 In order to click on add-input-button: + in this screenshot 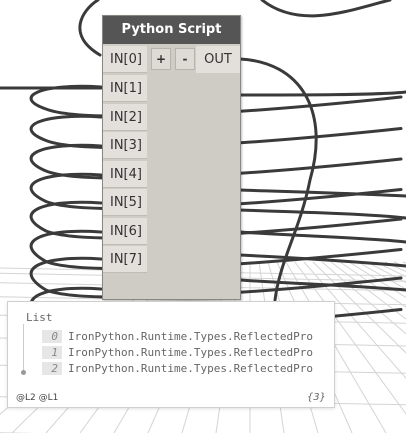, I will do `click(161, 59)`.